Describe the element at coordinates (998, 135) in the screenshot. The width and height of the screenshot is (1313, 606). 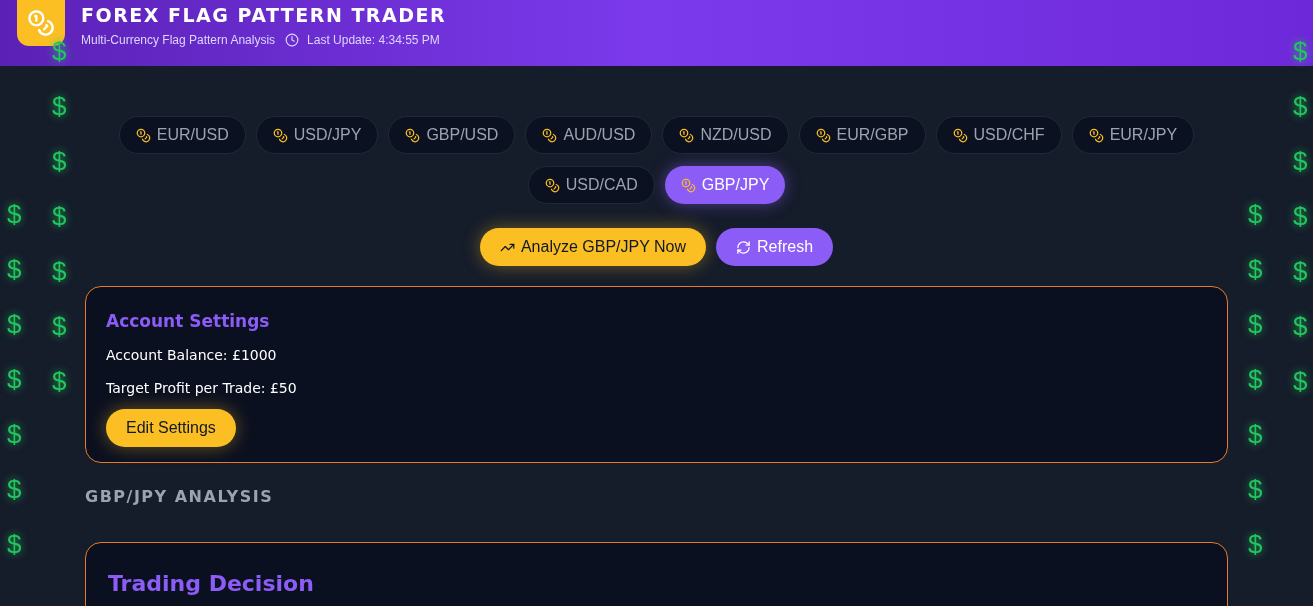
I see `currency-pair-tab: USD/CHF` at that location.